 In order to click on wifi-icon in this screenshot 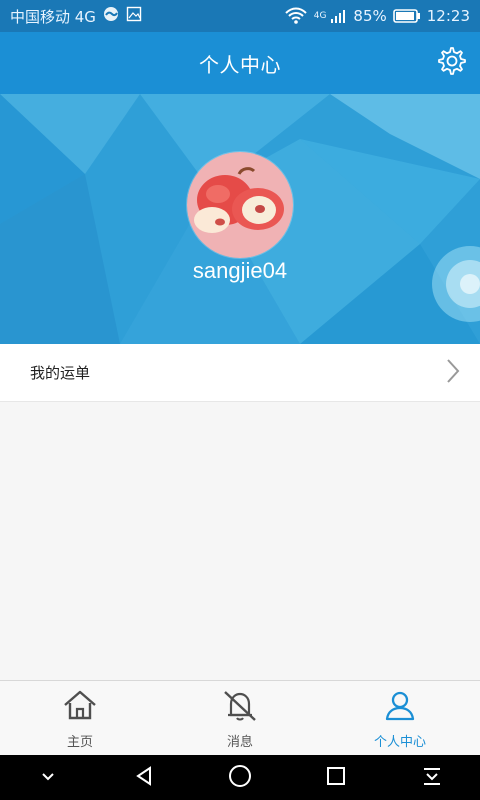, I will do `click(296, 16)`.